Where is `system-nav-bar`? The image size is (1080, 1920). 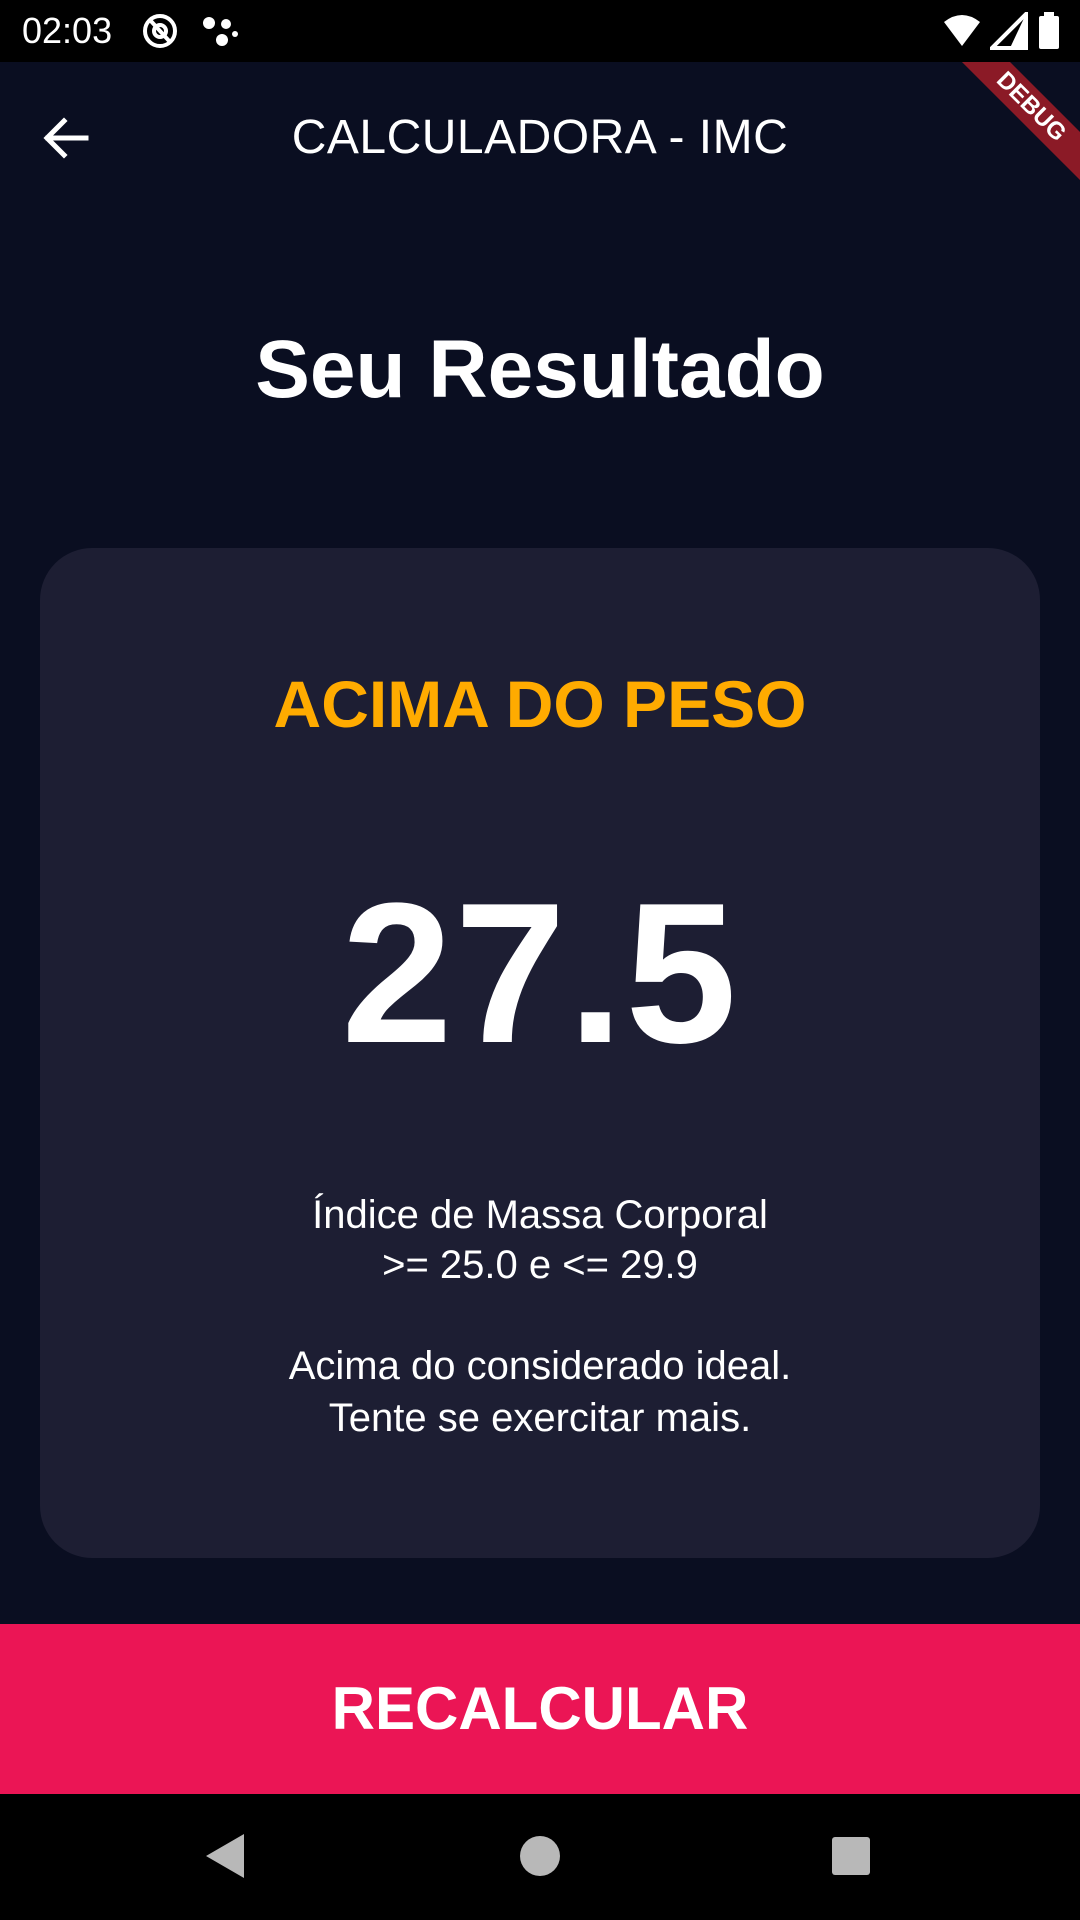
system-nav-bar is located at coordinates (540, 1857).